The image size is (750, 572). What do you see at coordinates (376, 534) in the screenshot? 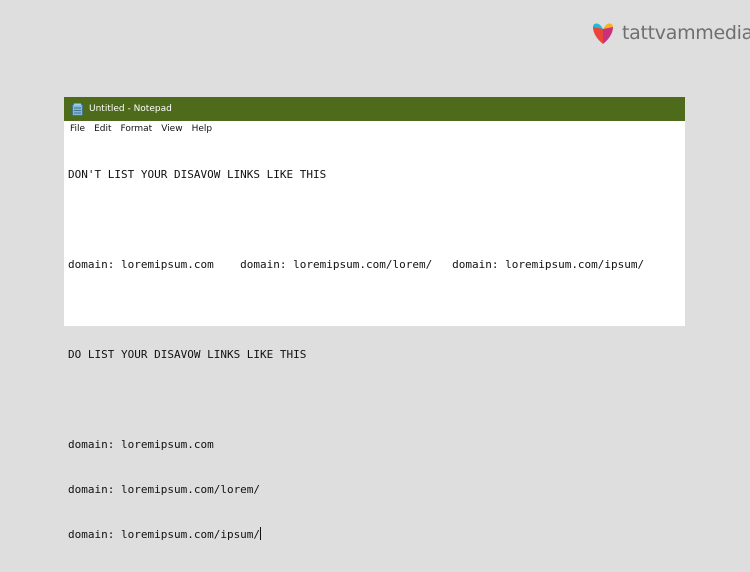
I see `editor-line-last: domain: loremipsum.com/ipsum/` at bounding box center [376, 534].